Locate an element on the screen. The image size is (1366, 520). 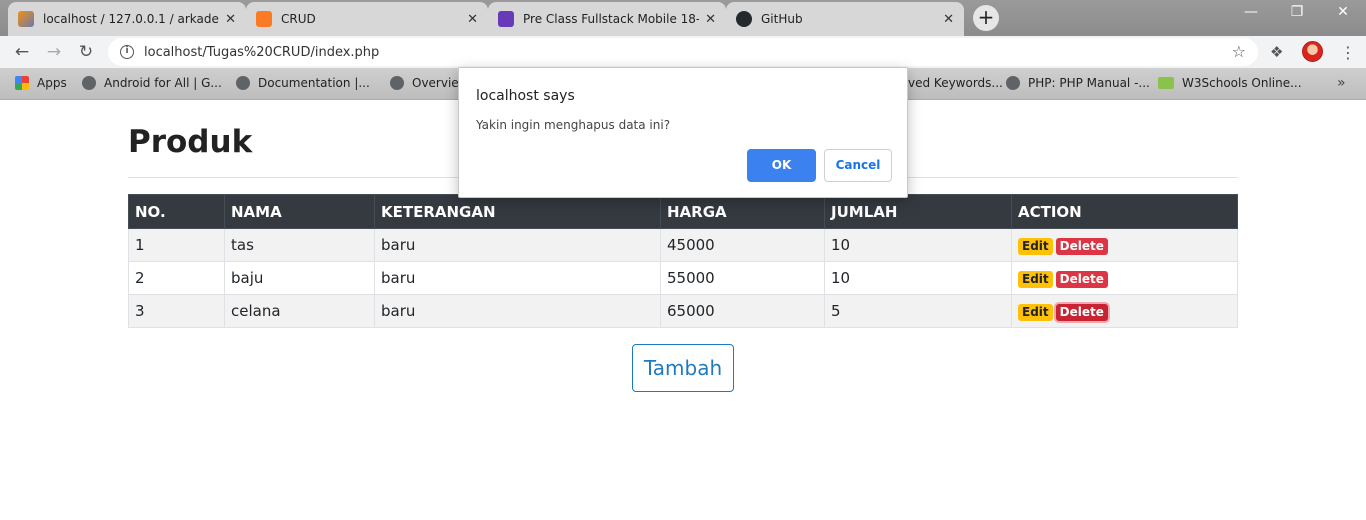
github-icon is located at coordinates (744, 19).